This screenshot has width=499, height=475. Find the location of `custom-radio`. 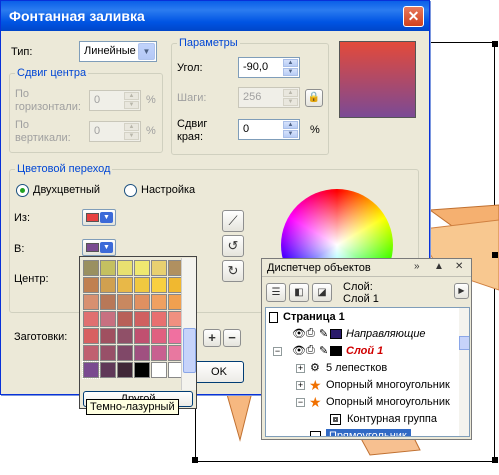

custom-radio is located at coordinates (130, 190).